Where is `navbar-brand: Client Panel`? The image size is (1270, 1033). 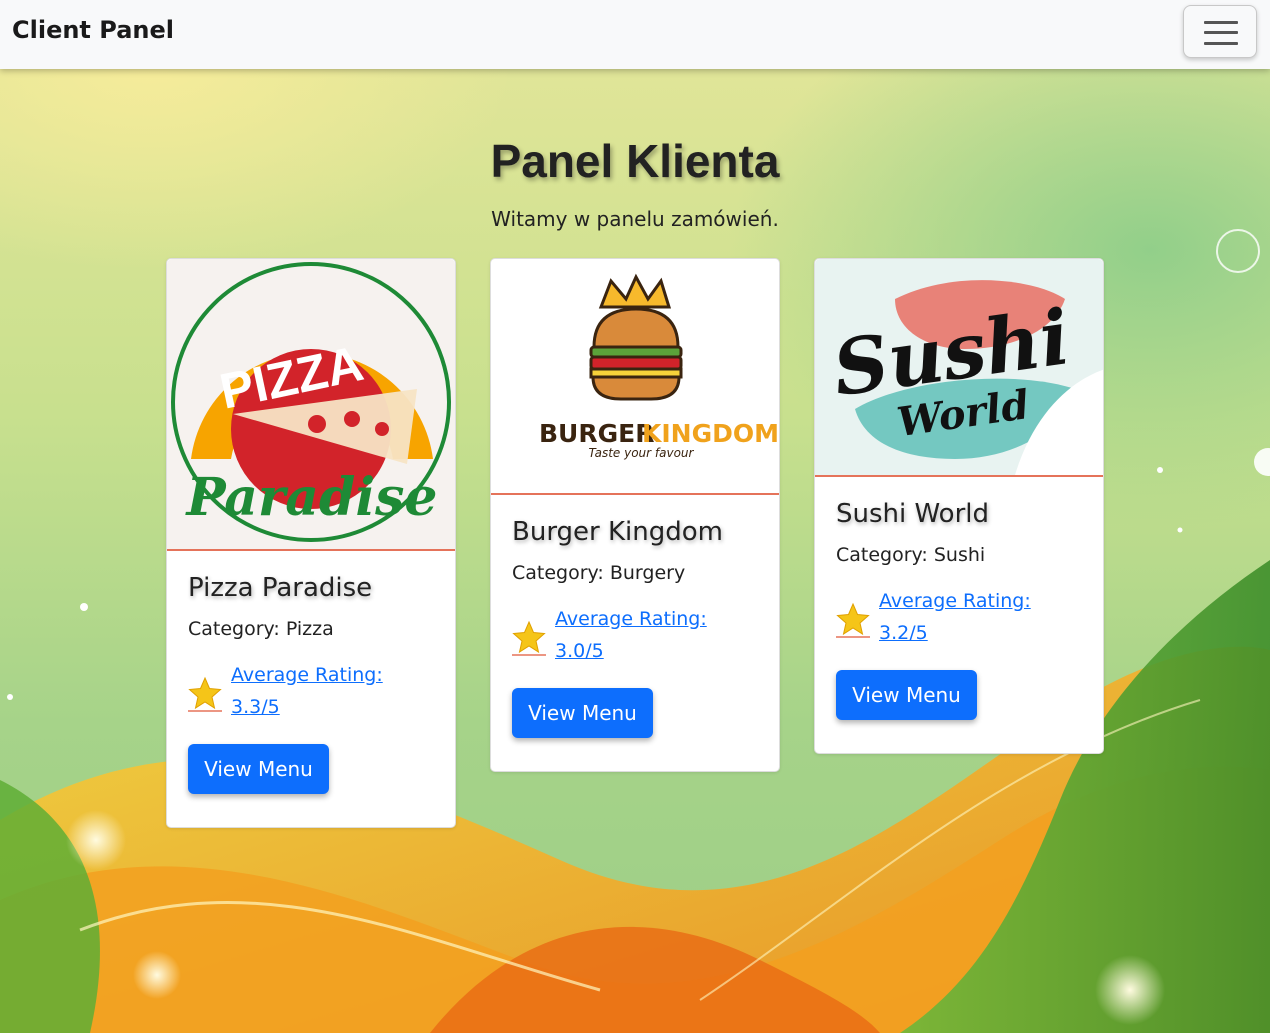 navbar-brand: Client Panel is located at coordinates (93, 30).